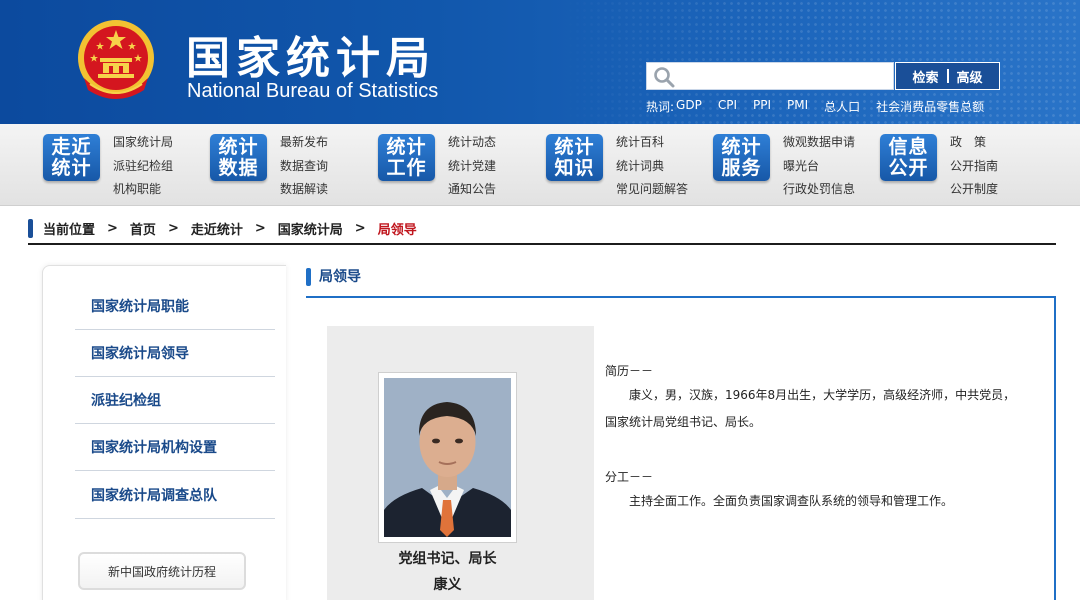  Describe the element at coordinates (925, 76) in the screenshot. I see `search-button: 检索` at that location.